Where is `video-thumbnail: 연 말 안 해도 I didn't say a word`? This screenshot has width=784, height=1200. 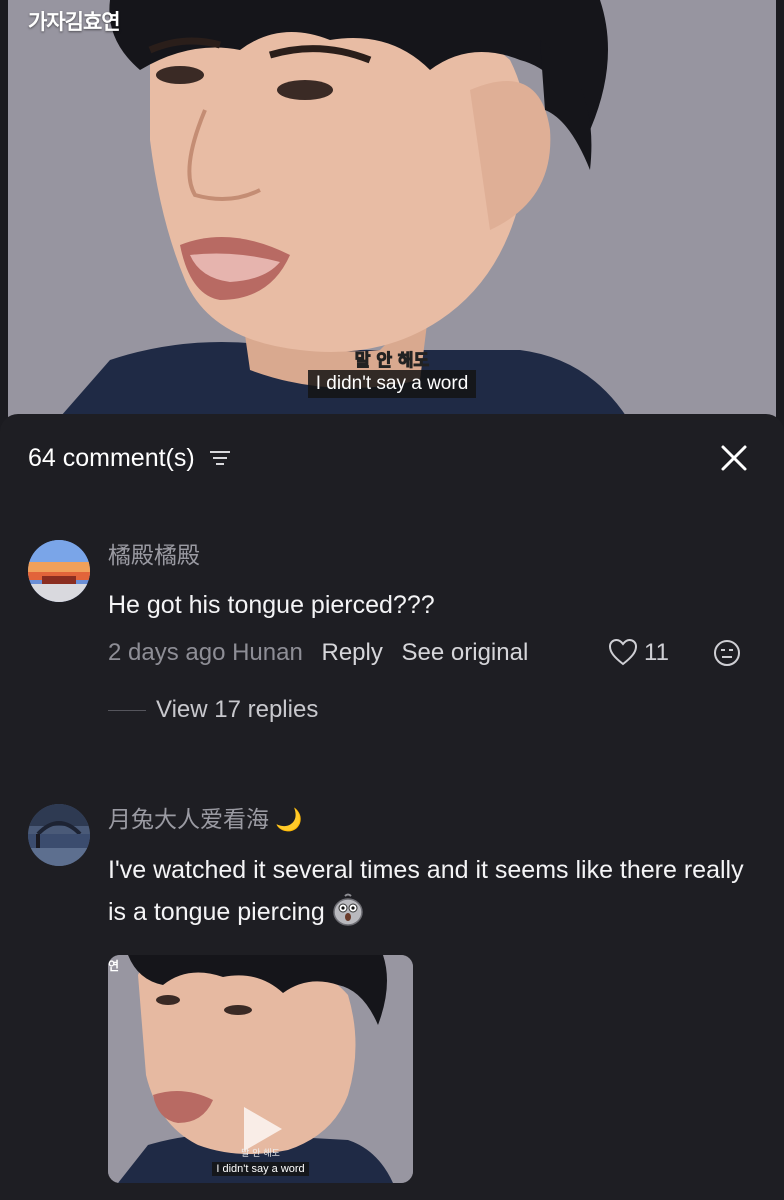
video-thumbnail: 연 말 안 해도 I didn't say a word is located at coordinates (260, 1069).